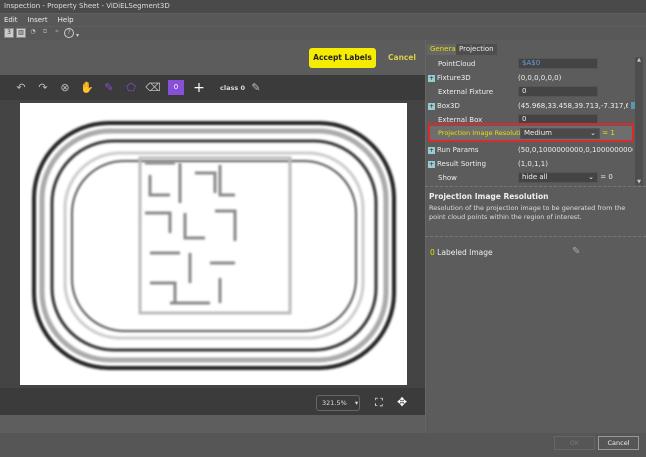 The image size is (646, 457). I want to click on canvas-bottom-bar, so click(212, 401).